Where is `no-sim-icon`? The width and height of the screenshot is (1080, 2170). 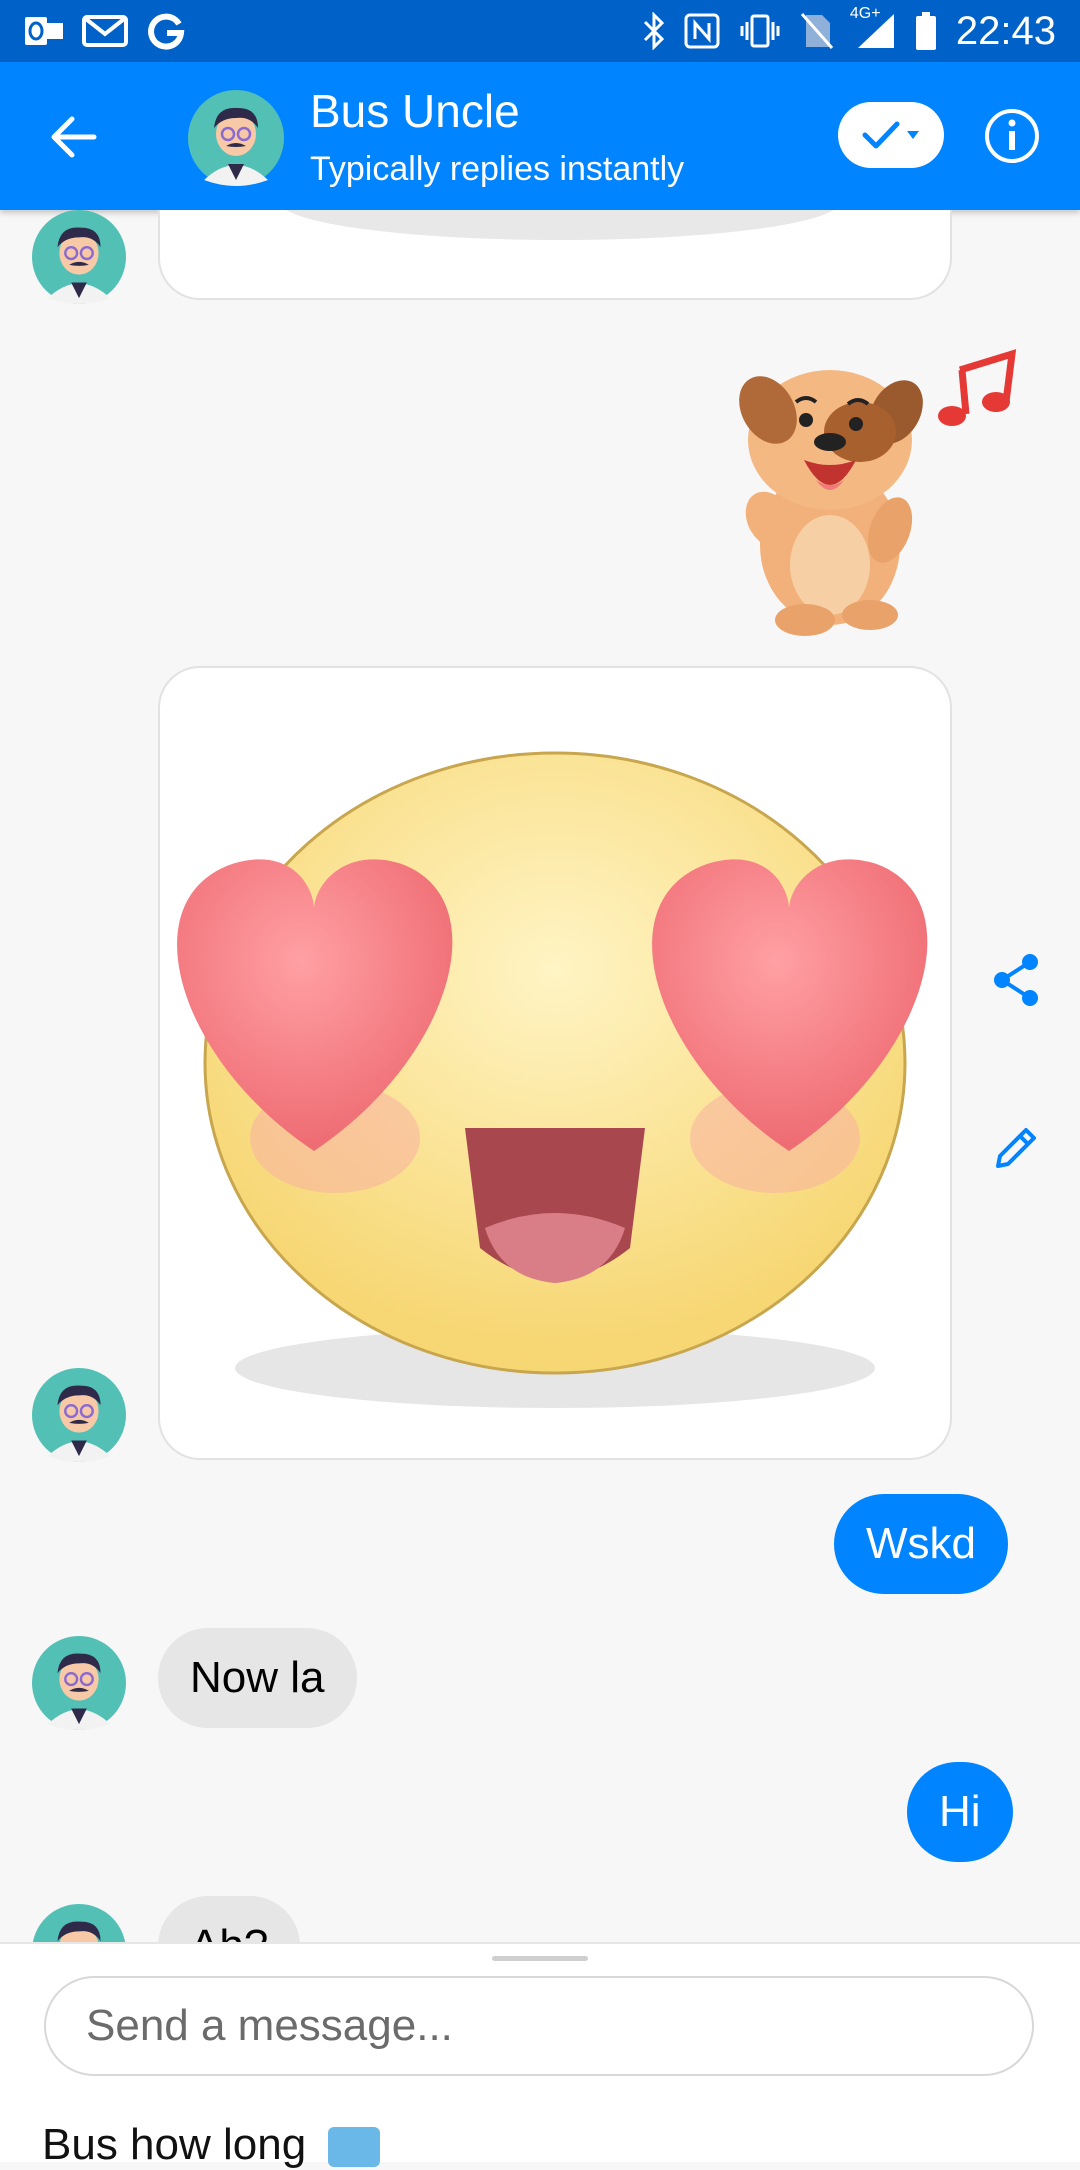 no-sim-icon is located at coordinates (817, 31).